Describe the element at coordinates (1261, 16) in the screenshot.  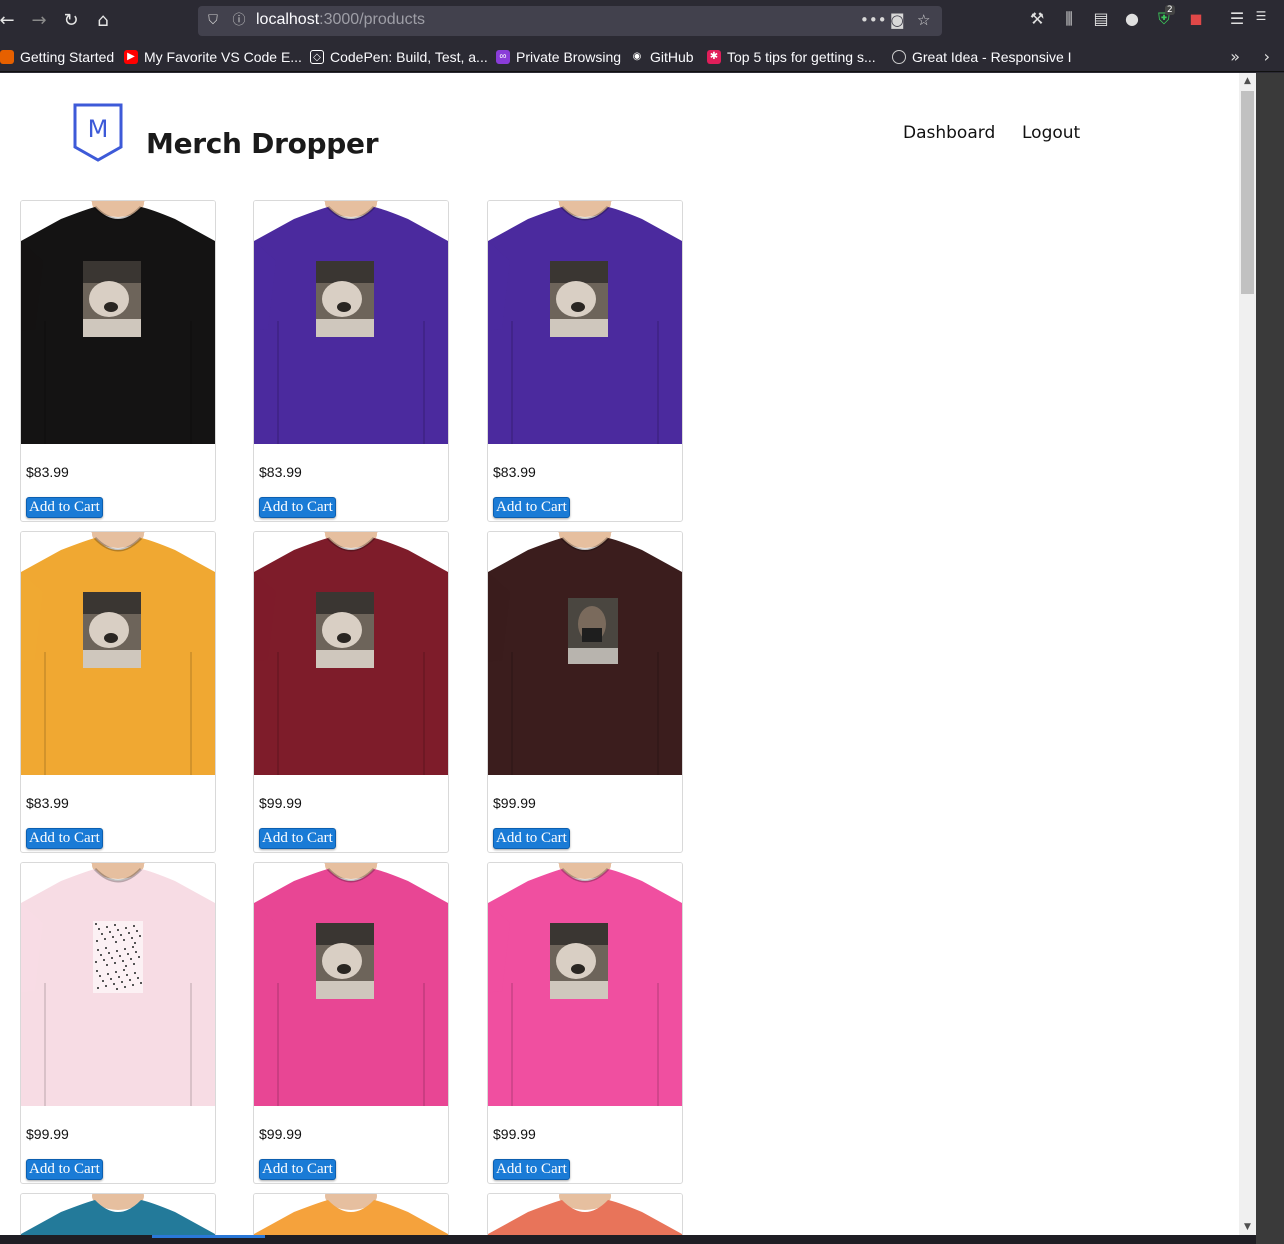
I see `overflow-menu-icon: ☰` at that location.